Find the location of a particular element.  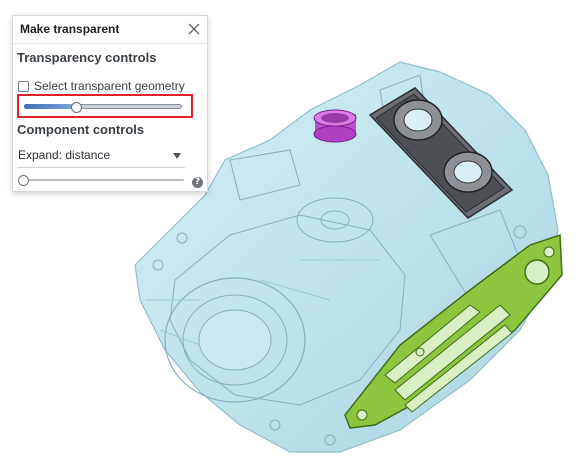

expand-mode-value: Expand: distance is located at coordinates (64, 155).